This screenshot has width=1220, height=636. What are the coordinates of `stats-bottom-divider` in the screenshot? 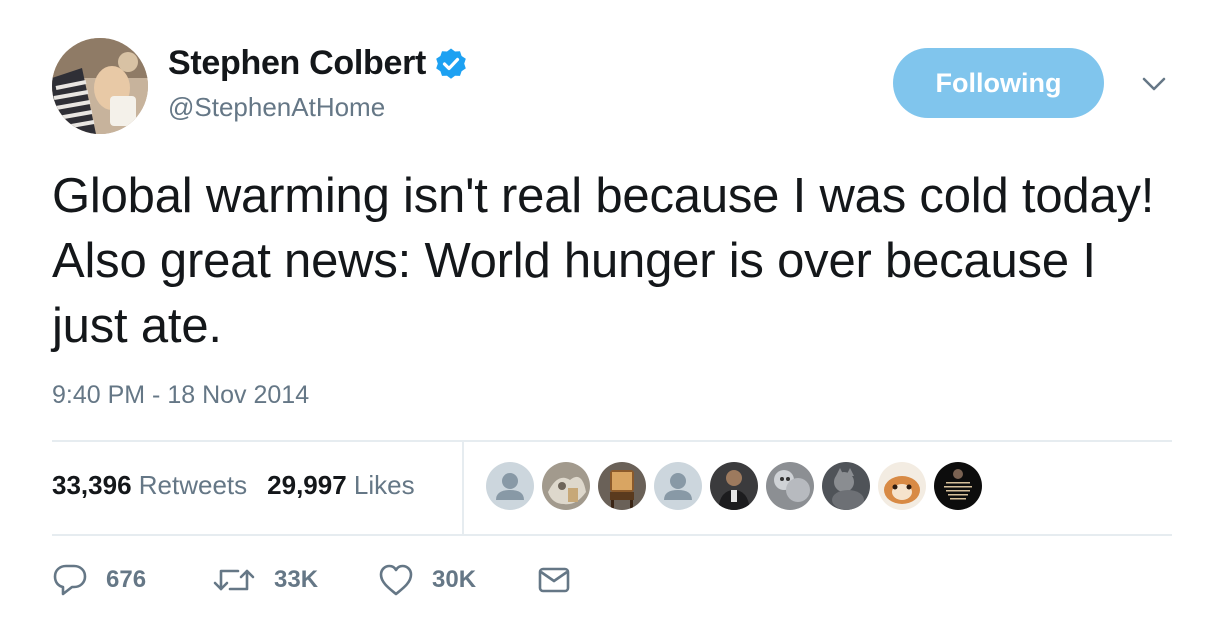 It's located at (612, 535).